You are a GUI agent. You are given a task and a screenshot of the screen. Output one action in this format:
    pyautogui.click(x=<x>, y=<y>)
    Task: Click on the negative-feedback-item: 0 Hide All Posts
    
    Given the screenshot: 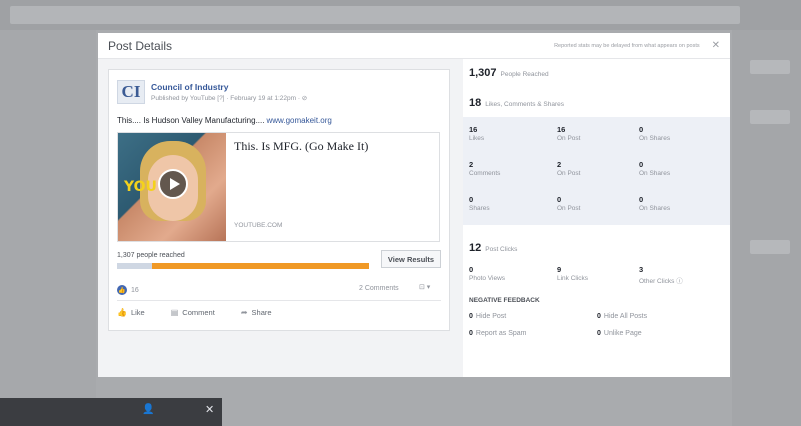 What is the action you would take?
    pyautogui.click(x=622, y=316)
    